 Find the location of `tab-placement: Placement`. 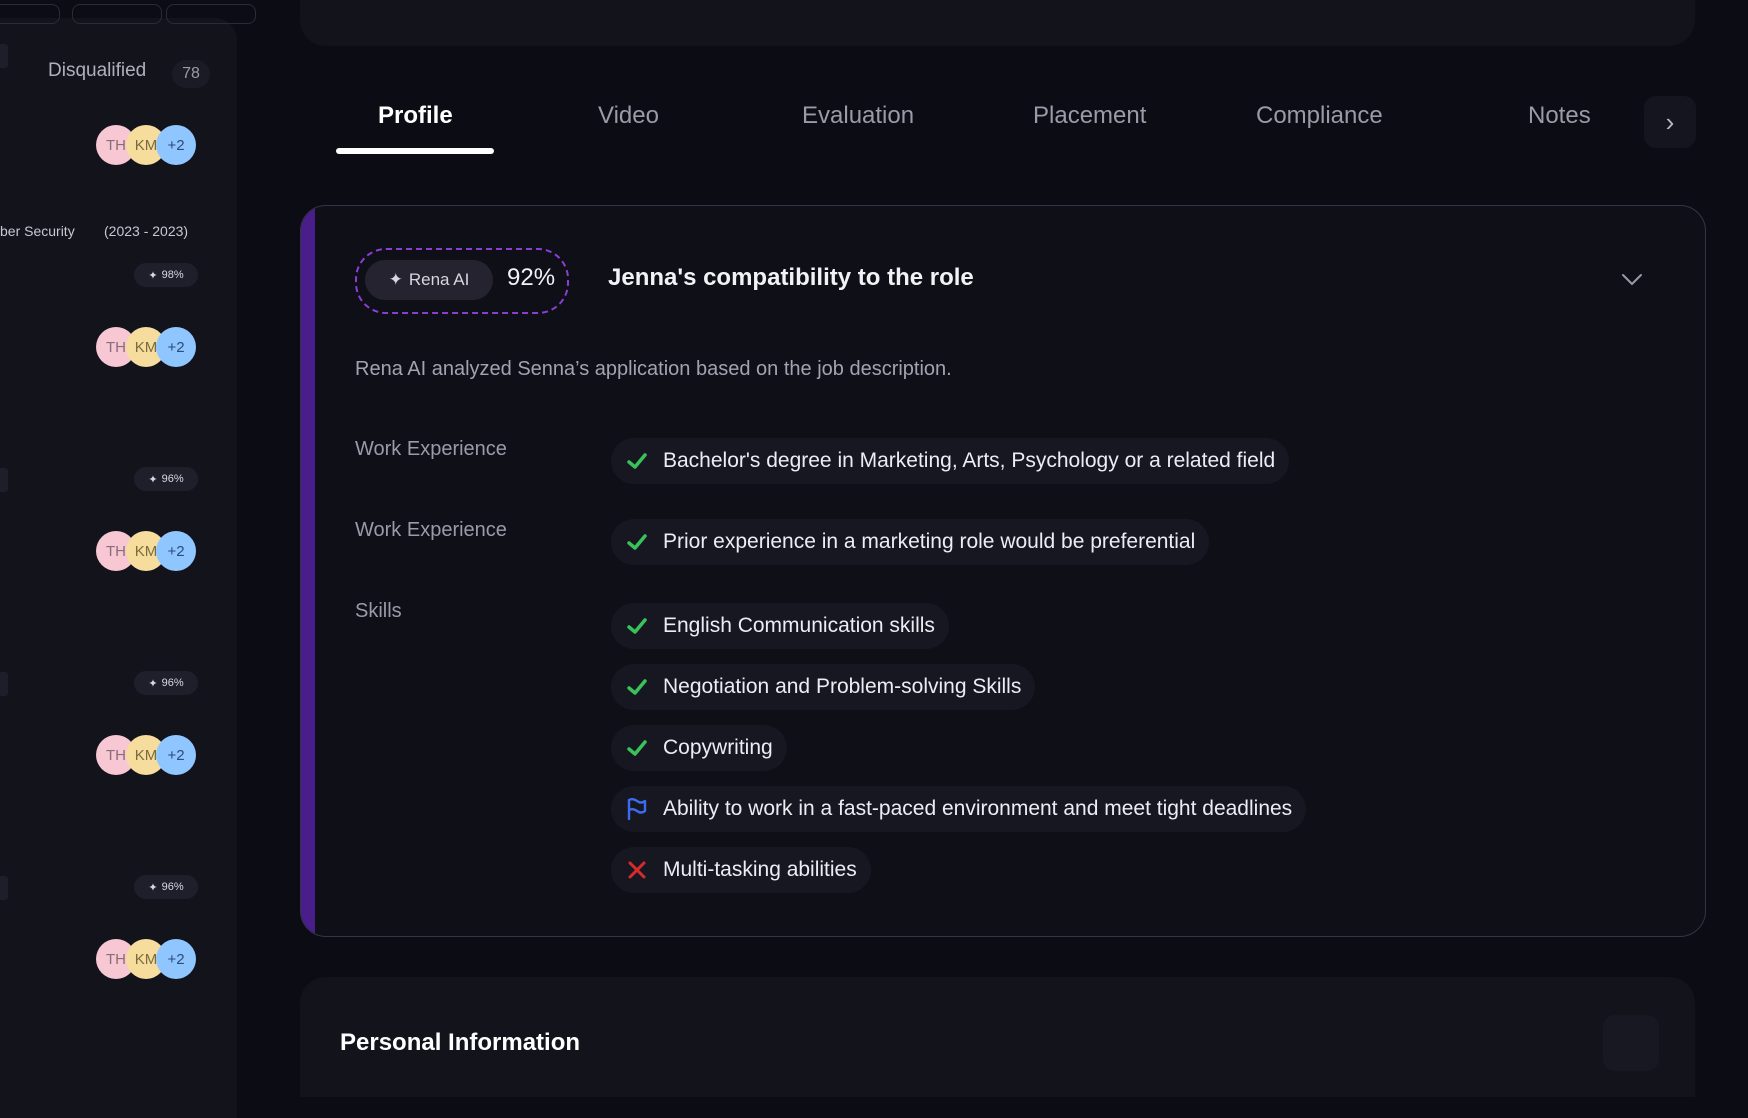

tab-placement: Placement is located at coordinates (1089, 116).